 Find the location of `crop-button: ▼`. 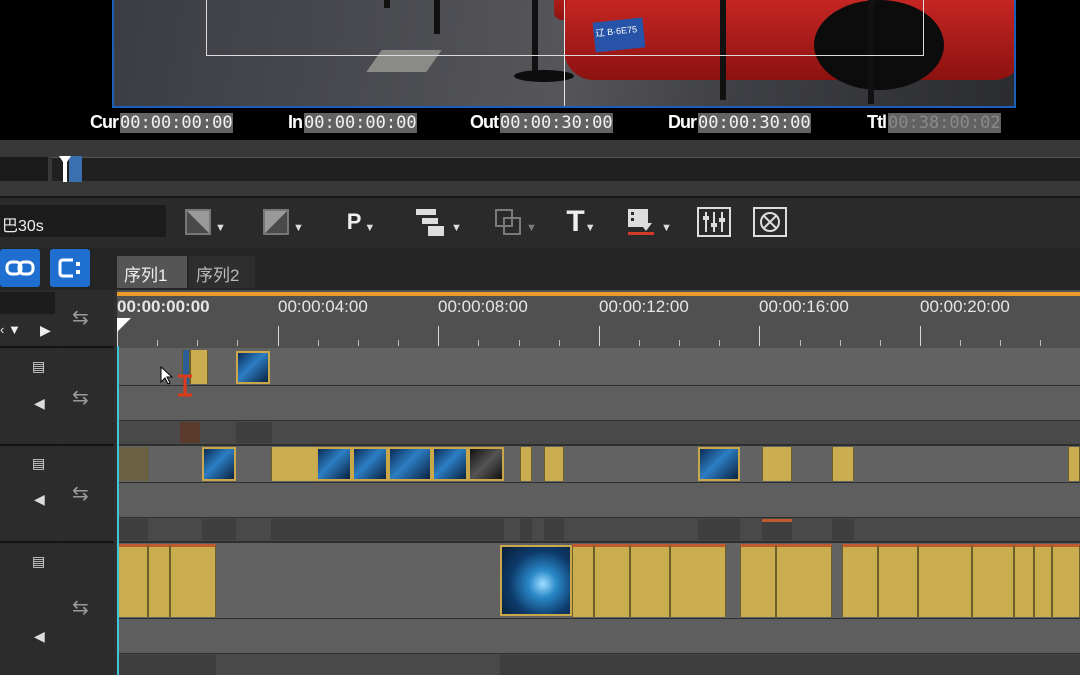

crop-button: ▼ is located at coordinates (515, 222).